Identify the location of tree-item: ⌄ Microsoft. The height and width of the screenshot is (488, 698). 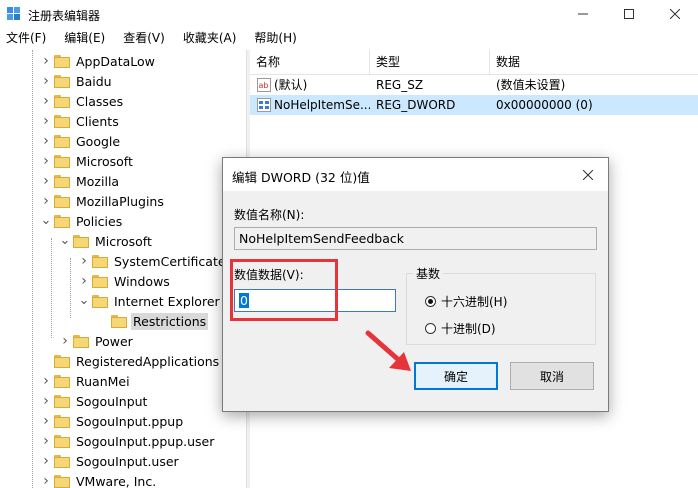
(106, 241).